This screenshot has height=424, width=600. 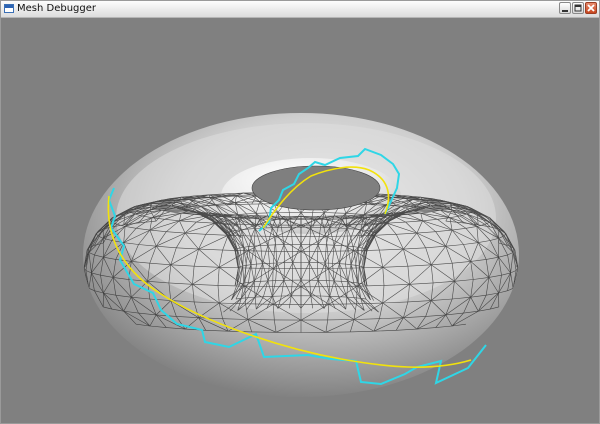 What do you see at coordinates (300, 9) in the screenshot?
I see `title-bar: Mesh Debugger` at bounding box center [300, 9].